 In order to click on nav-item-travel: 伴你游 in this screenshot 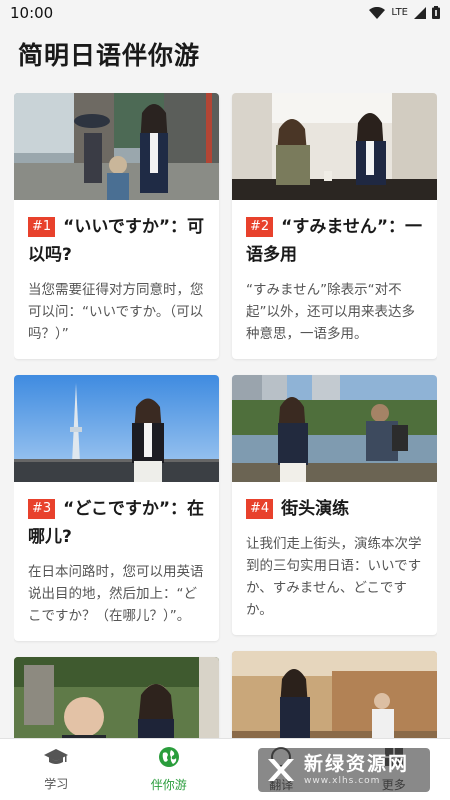, I will do `click(169, 769)`.